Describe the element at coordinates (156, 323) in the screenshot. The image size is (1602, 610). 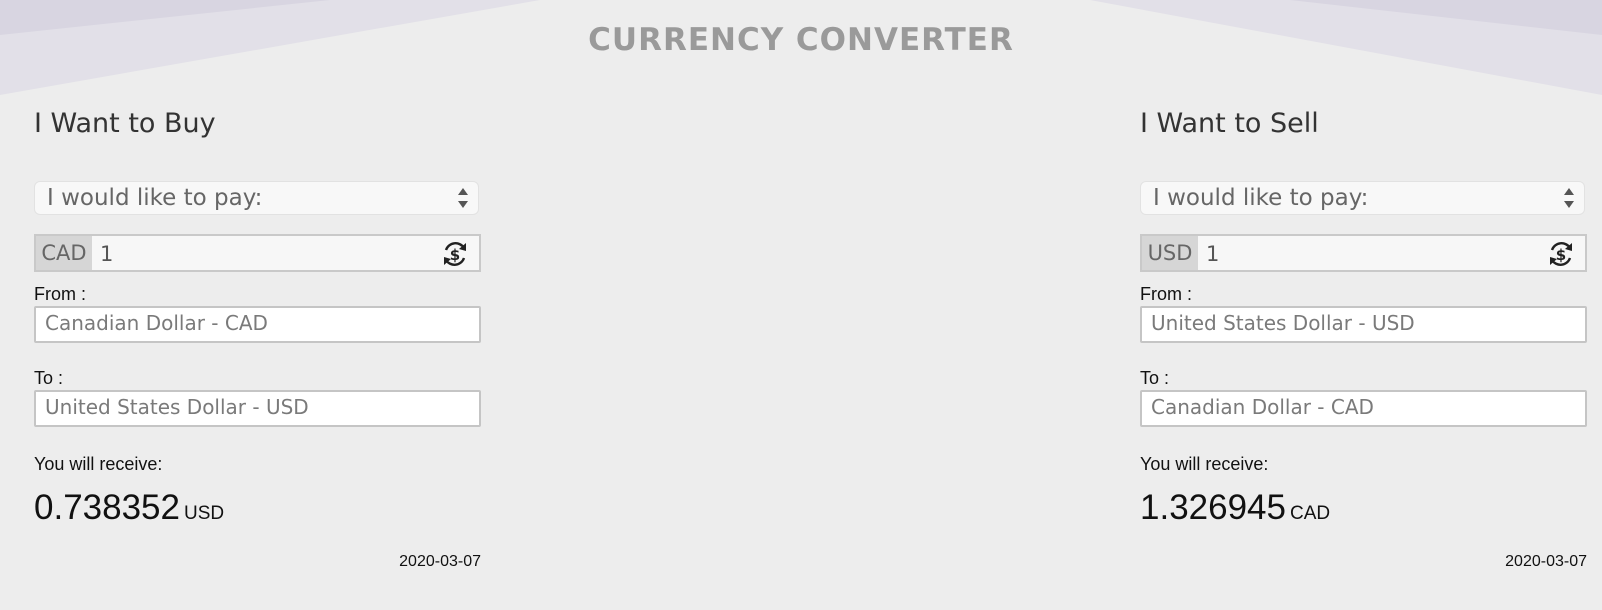
I see `buy-from-value: Canadian Dollar - CAD` at that location.